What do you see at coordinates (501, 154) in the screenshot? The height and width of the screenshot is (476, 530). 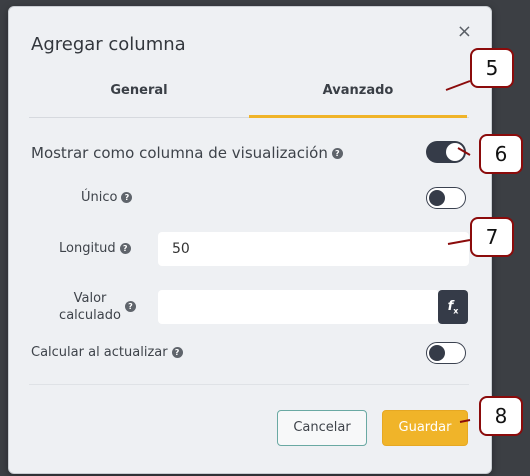 I see `callout-6: 6` at bounding box center [501, 154].